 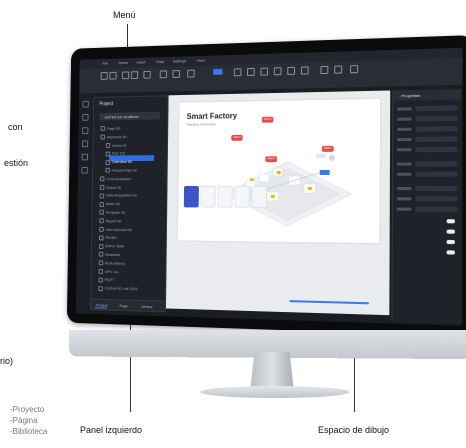 I want to click on publish-icon, so click(x=338, y=69).